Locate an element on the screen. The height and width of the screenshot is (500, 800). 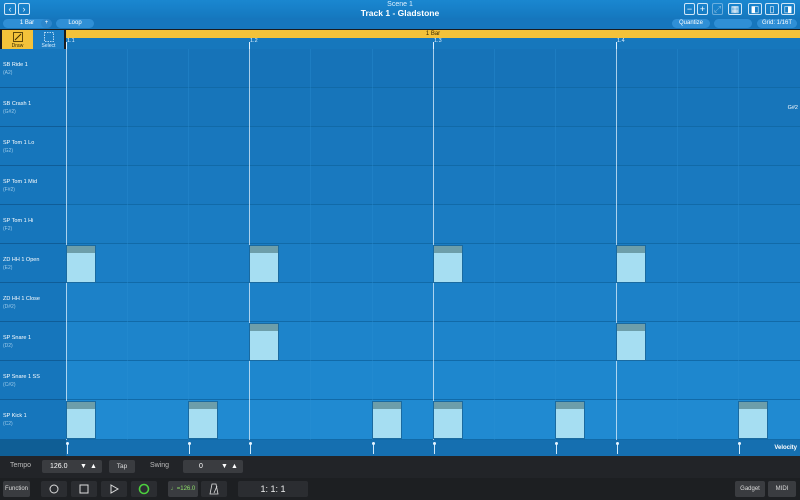
lane-note: (A2) is located at coordinates (8, 73).